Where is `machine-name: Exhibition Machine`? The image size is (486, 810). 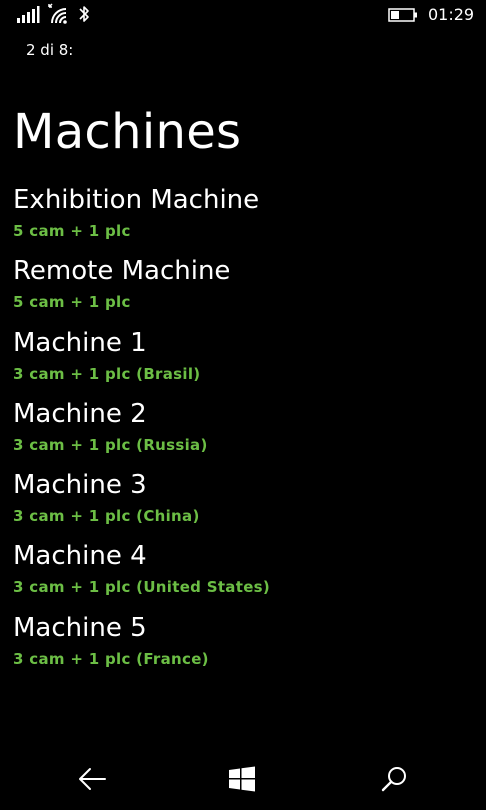
machine-name: Exhibition Machine is located at coordinates (136, 200).